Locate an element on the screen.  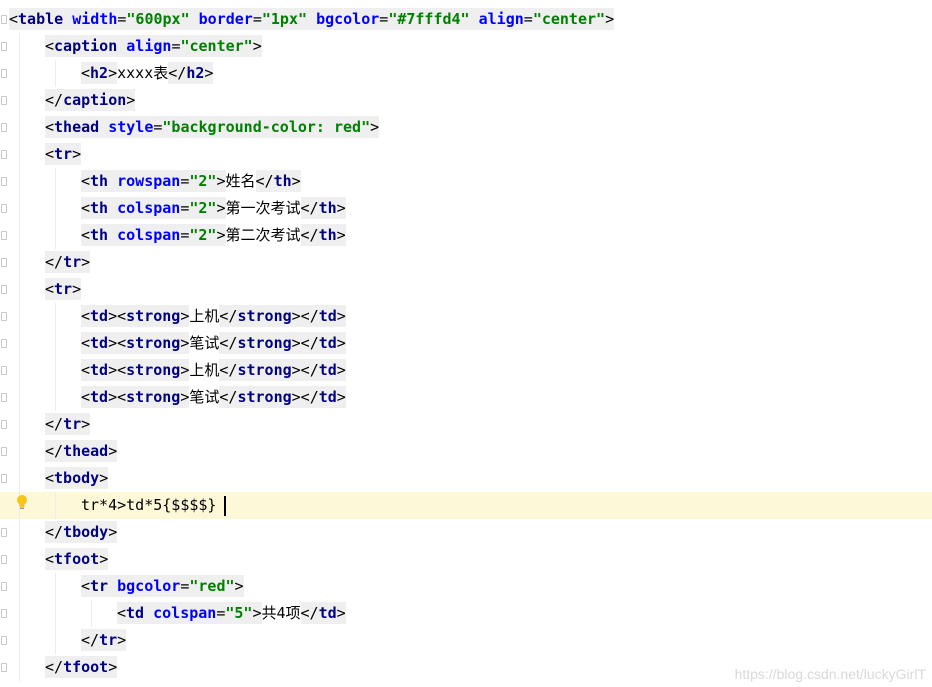
text-content: tr*4>td*5{$$$$} is located at coordinates (149, 505).